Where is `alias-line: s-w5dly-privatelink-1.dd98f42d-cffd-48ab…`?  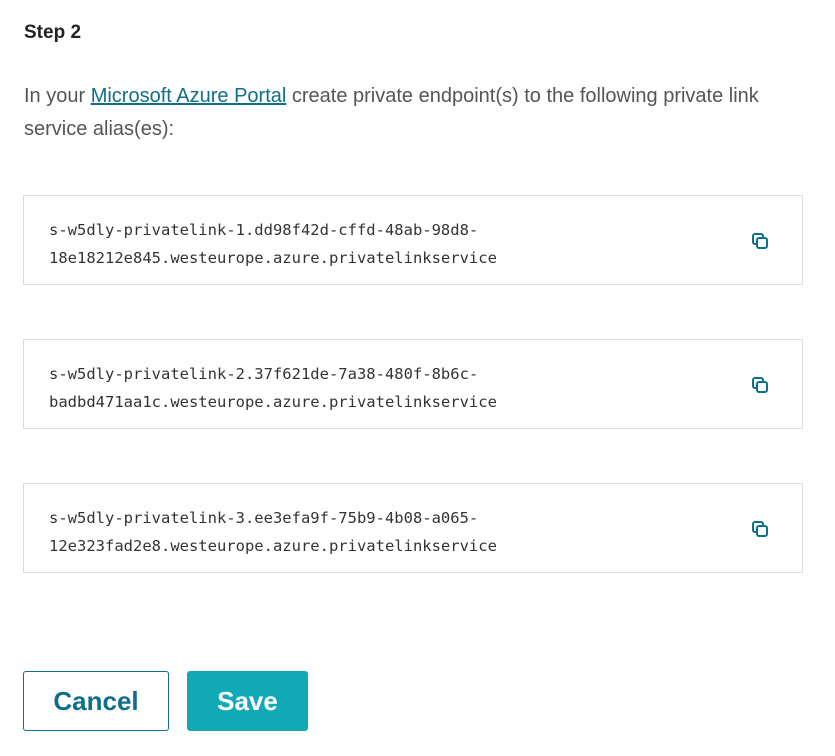
alias-line: s-w5dly-privatelink-1.dd98f42d-cffd-48ab… is located at coordinates (264, 230).